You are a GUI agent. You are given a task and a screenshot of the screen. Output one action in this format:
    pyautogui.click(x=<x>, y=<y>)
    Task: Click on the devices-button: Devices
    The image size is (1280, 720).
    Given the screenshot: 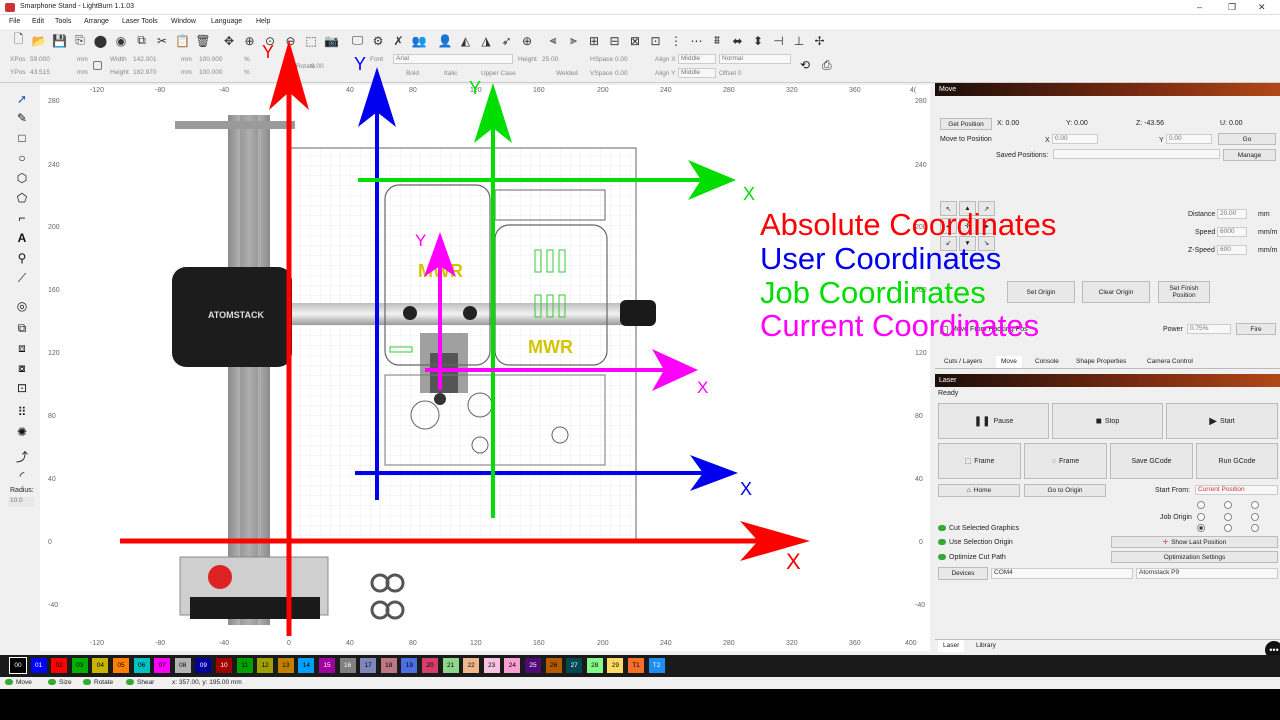 What is the action you would take?
    pyautogui.click(x=963, y=573)
    